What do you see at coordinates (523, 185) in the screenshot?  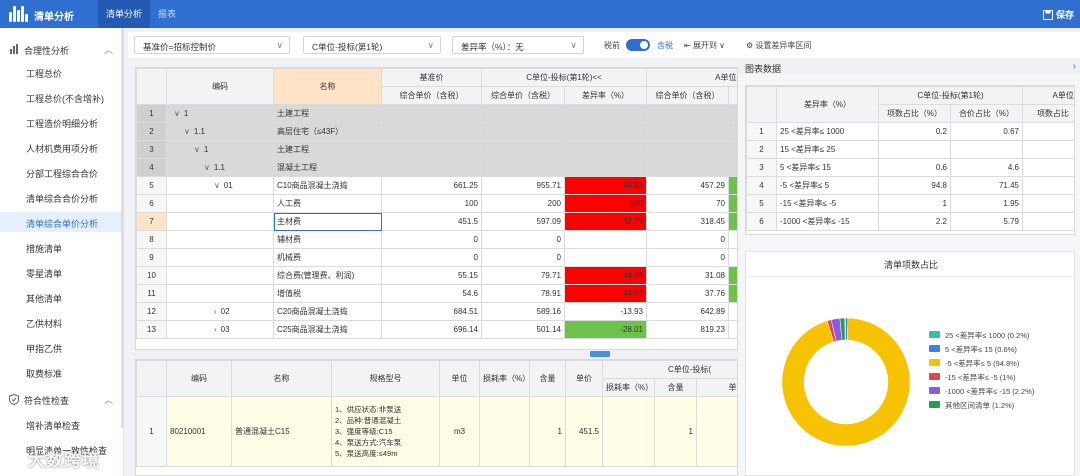 I see `cell-c-price: 955.71` at bounding box center [523, 185].